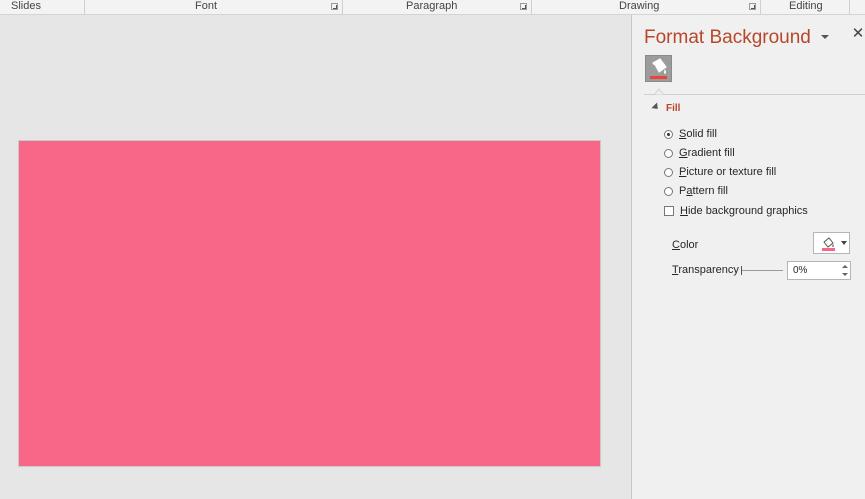  I want to click on ribbon-group-slides: Slides, so click(26, 6).